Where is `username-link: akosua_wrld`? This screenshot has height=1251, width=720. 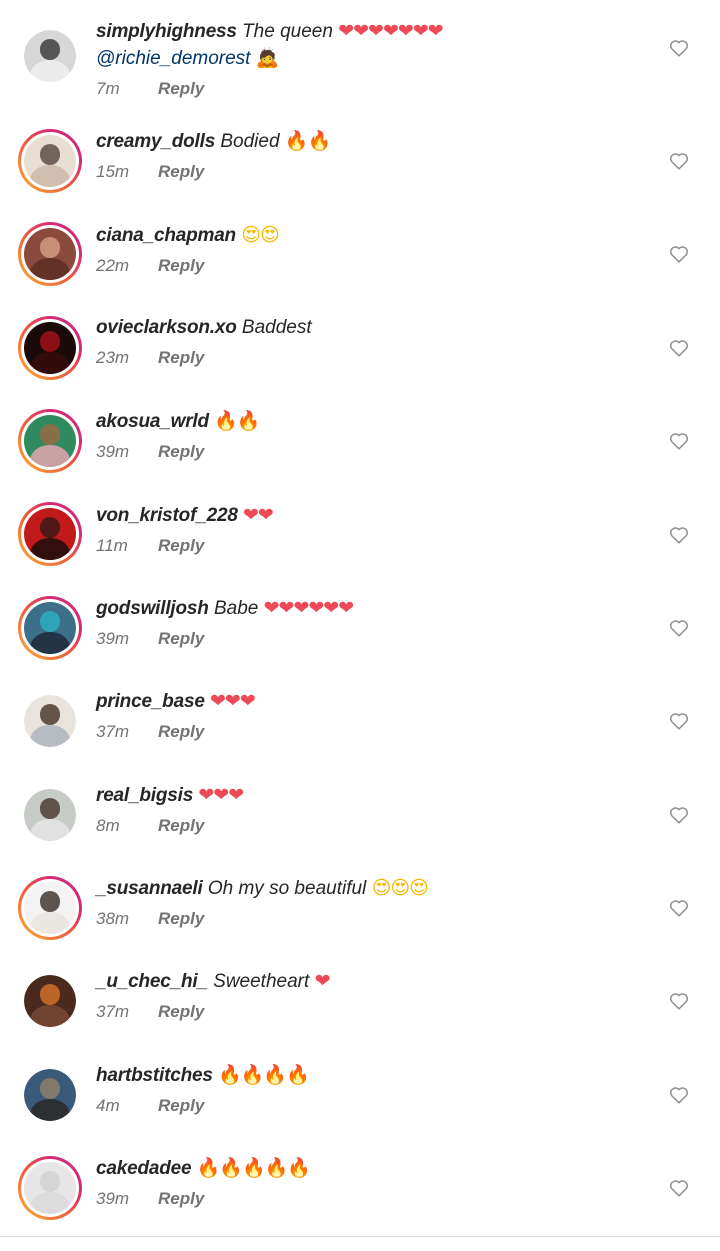
username-link: akosua_wrld is located at coordinates (152, 421).